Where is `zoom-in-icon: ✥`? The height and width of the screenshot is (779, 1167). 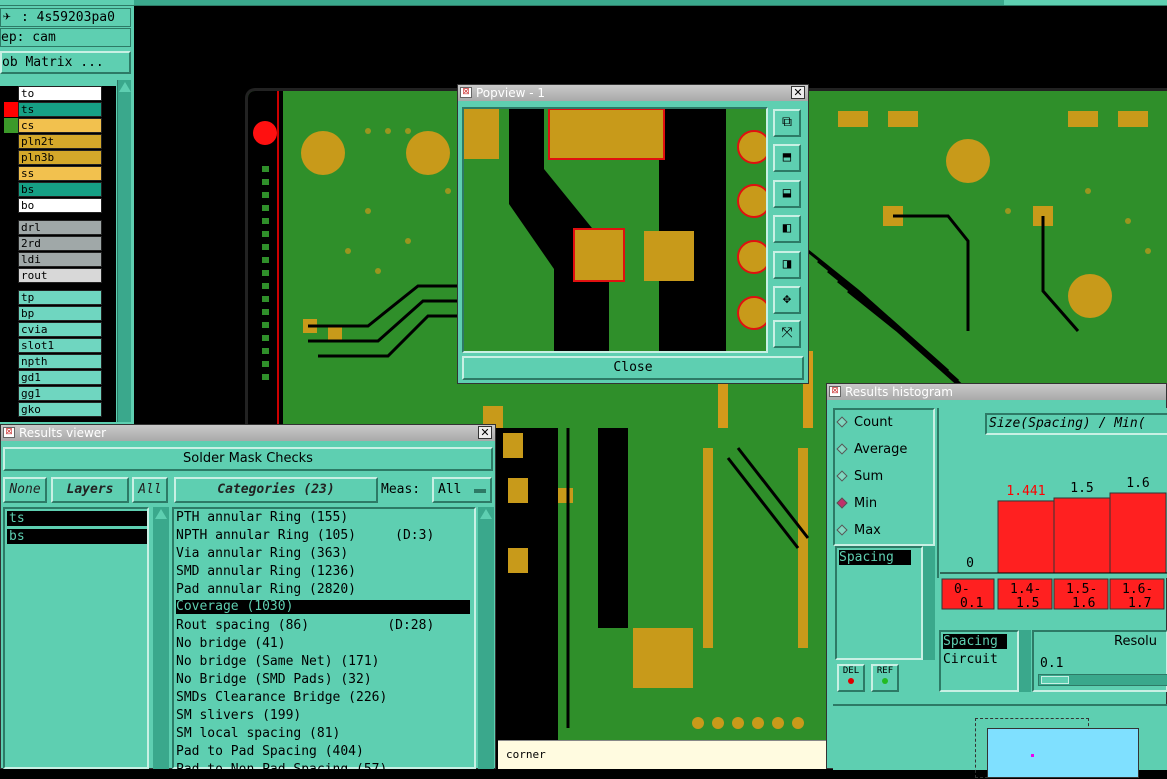
zoom-in-icon: ✥ is located at coordinates (787, 300).